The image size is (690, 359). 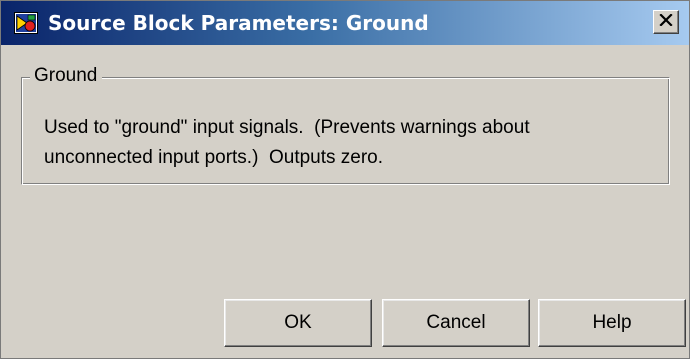 I want to click on close-icon, so click(x=666, y=22).